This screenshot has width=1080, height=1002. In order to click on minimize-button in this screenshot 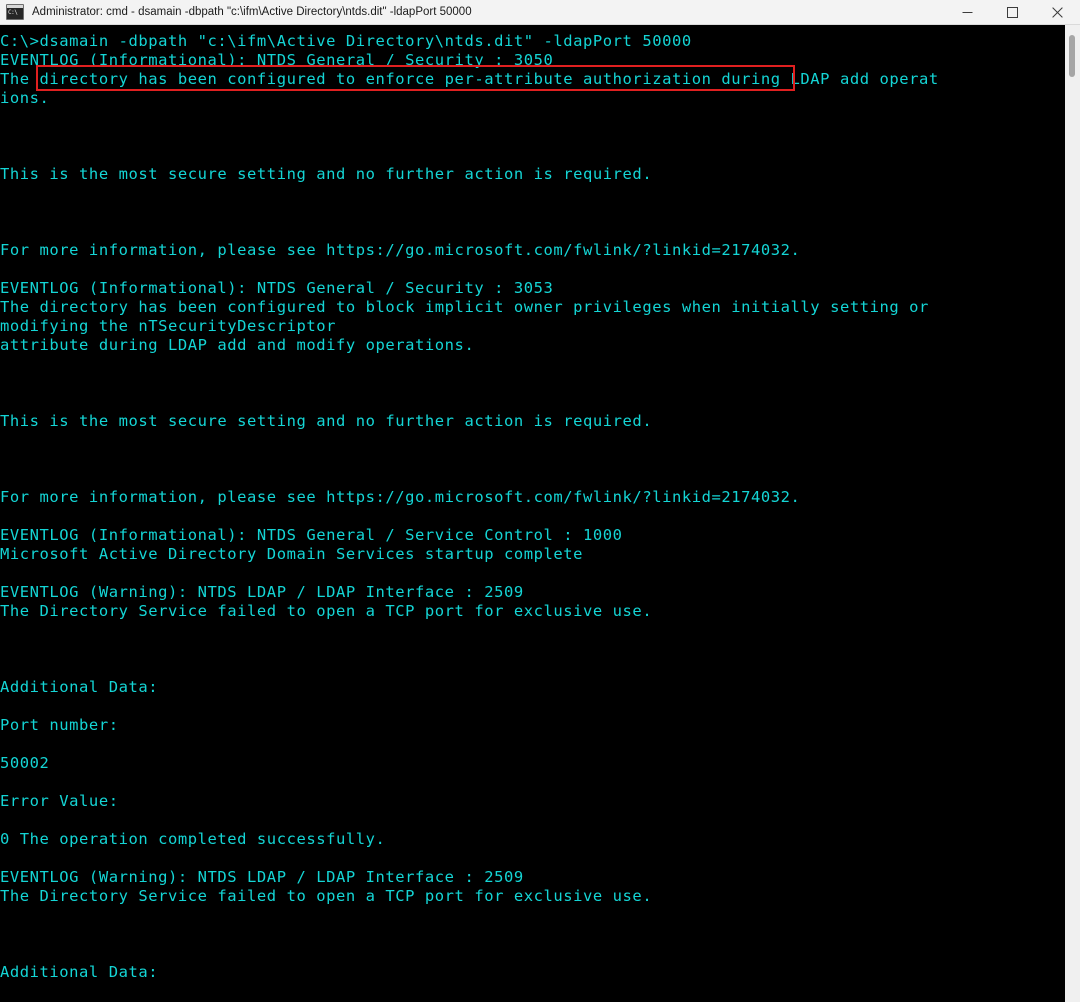, I will do `click(967, 12)`.